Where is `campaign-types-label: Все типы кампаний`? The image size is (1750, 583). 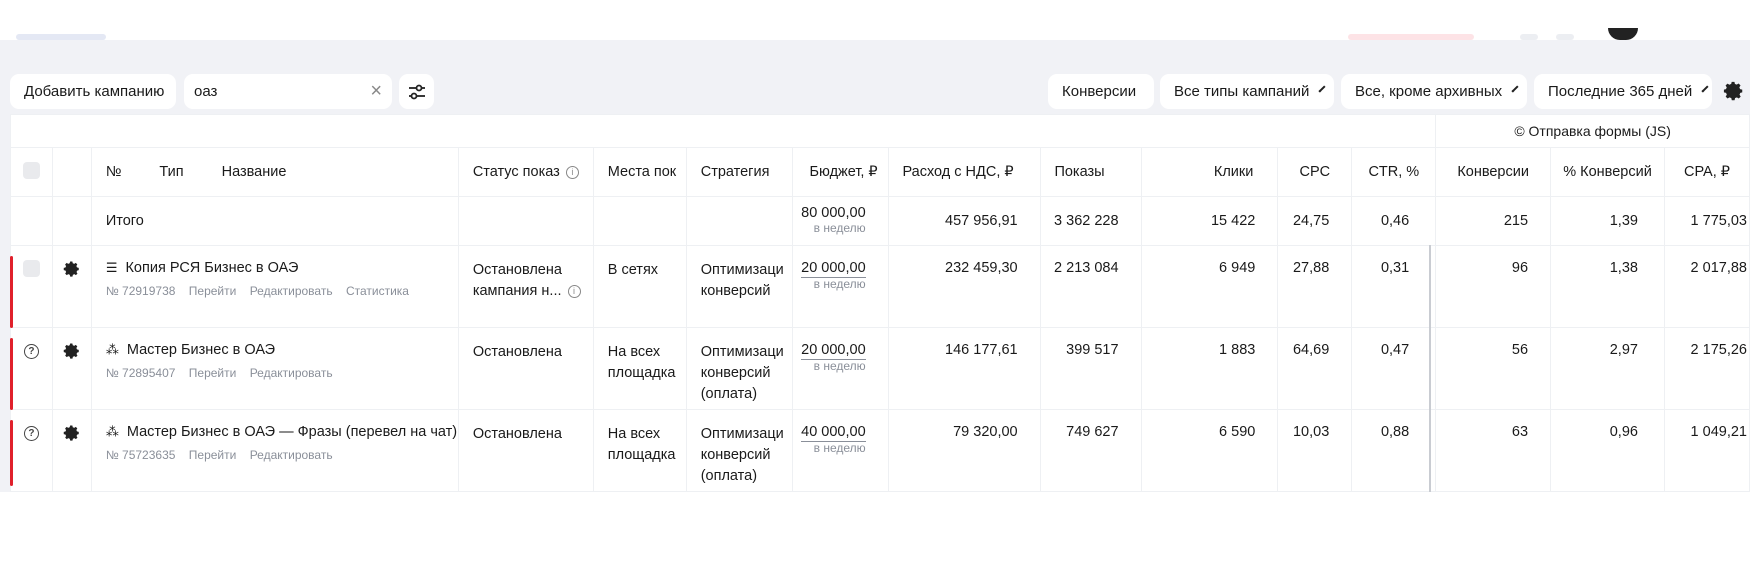
campaign-types-label: Все типы кампаний is located at coordinates (1242, 91).